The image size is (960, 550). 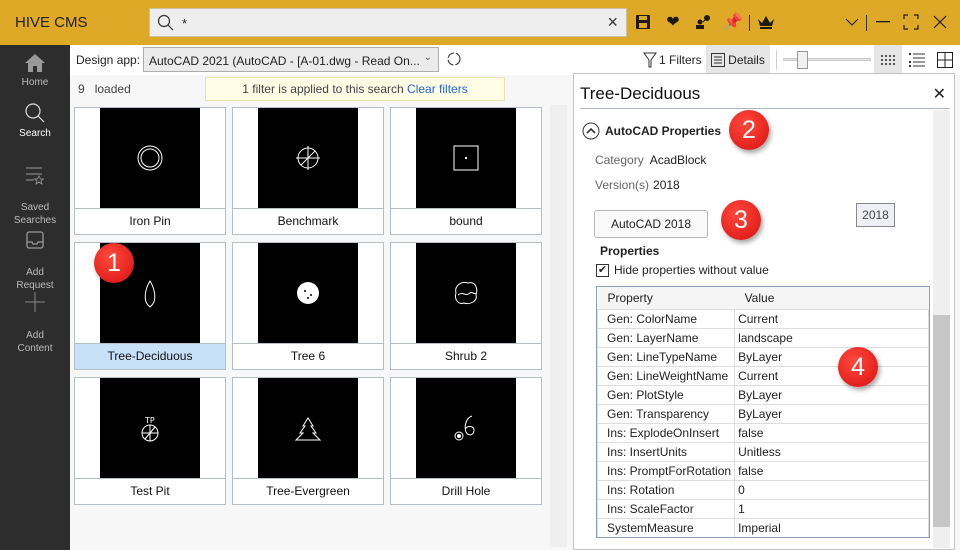 I want to click on autocad-version-button: AutoCAD 2018, so click(x=651, y=224).